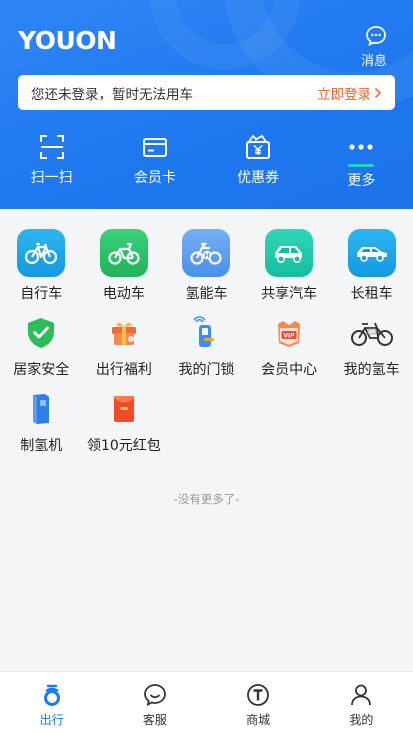 Image resolution: width=413 pixels, height=734 pixels. What do you see at coordinates (344, 94) in the screenshot?
I see `login-now-label: 立即登录` at bounding box center [344, 94].